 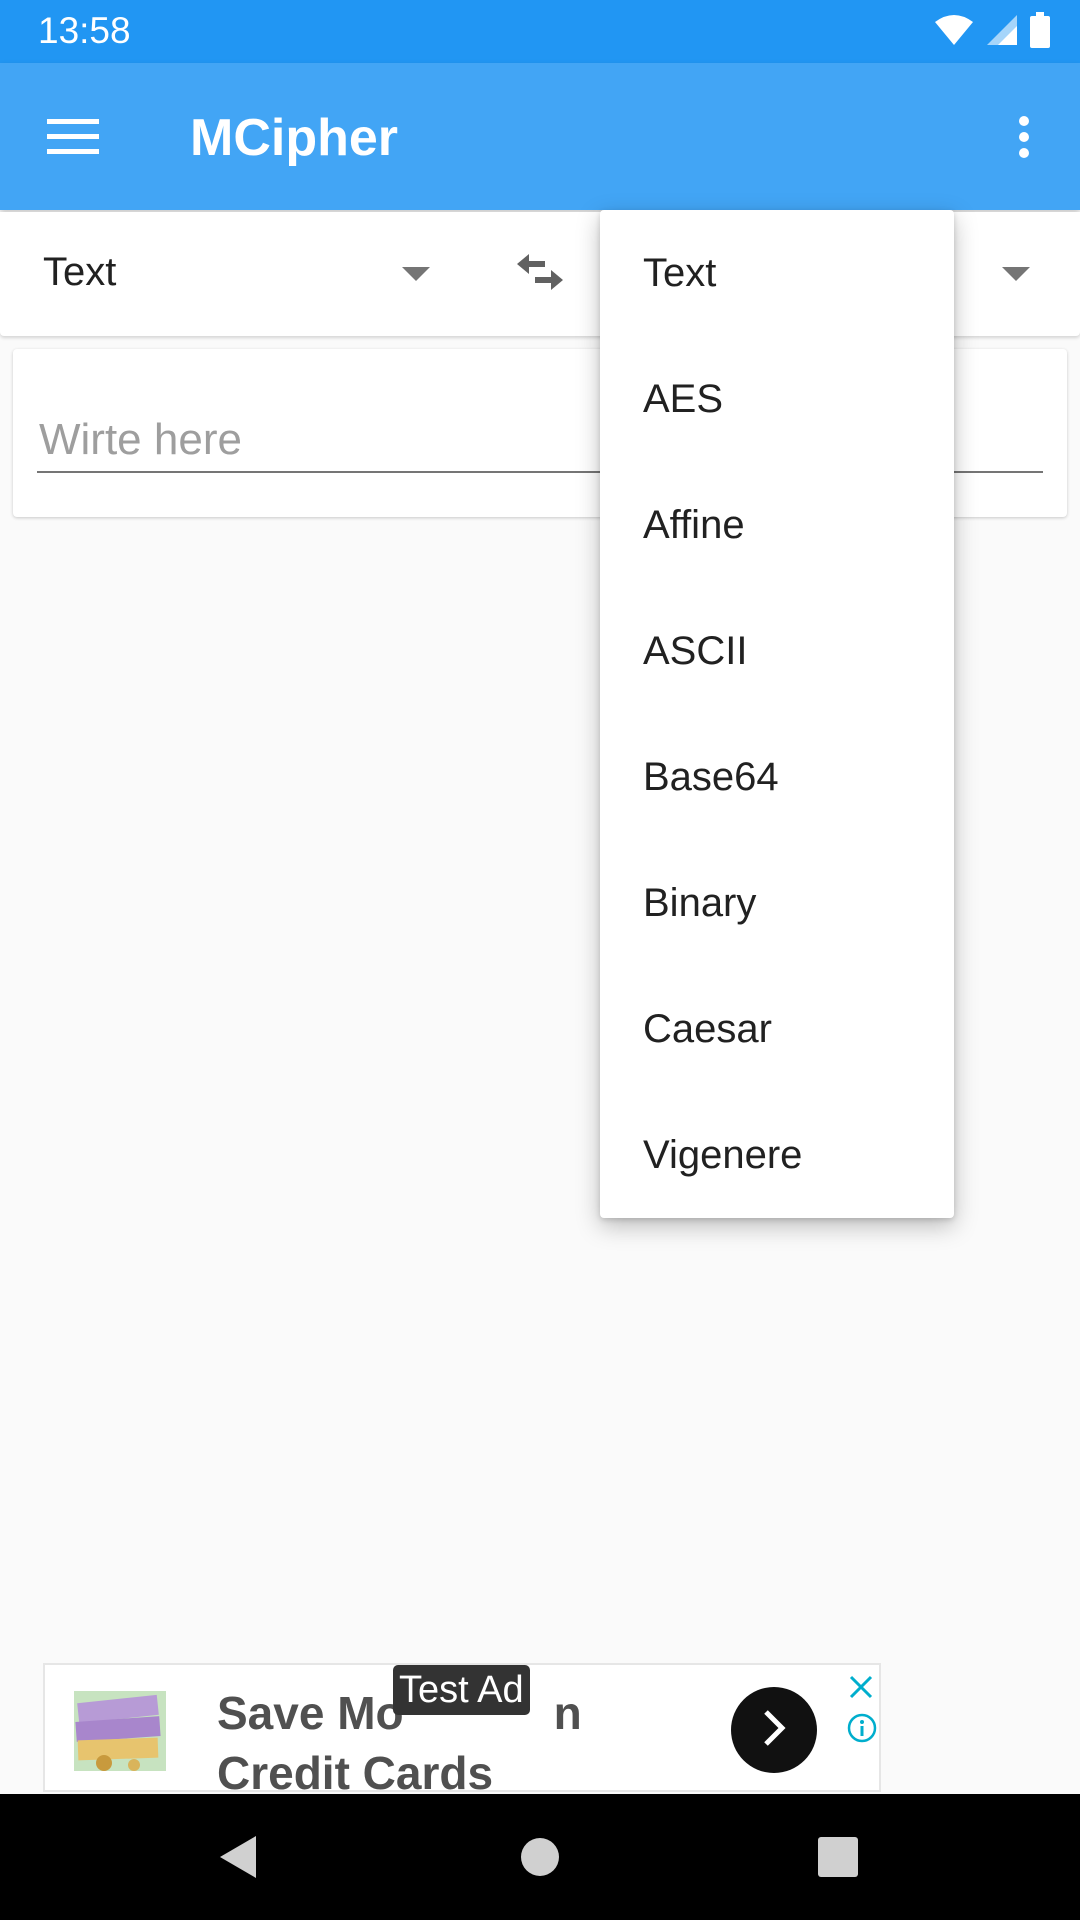 What do you see at coordinates (238, 1857) in the screenshot?
I see `back-icon` at bounding box center [238, 1857].